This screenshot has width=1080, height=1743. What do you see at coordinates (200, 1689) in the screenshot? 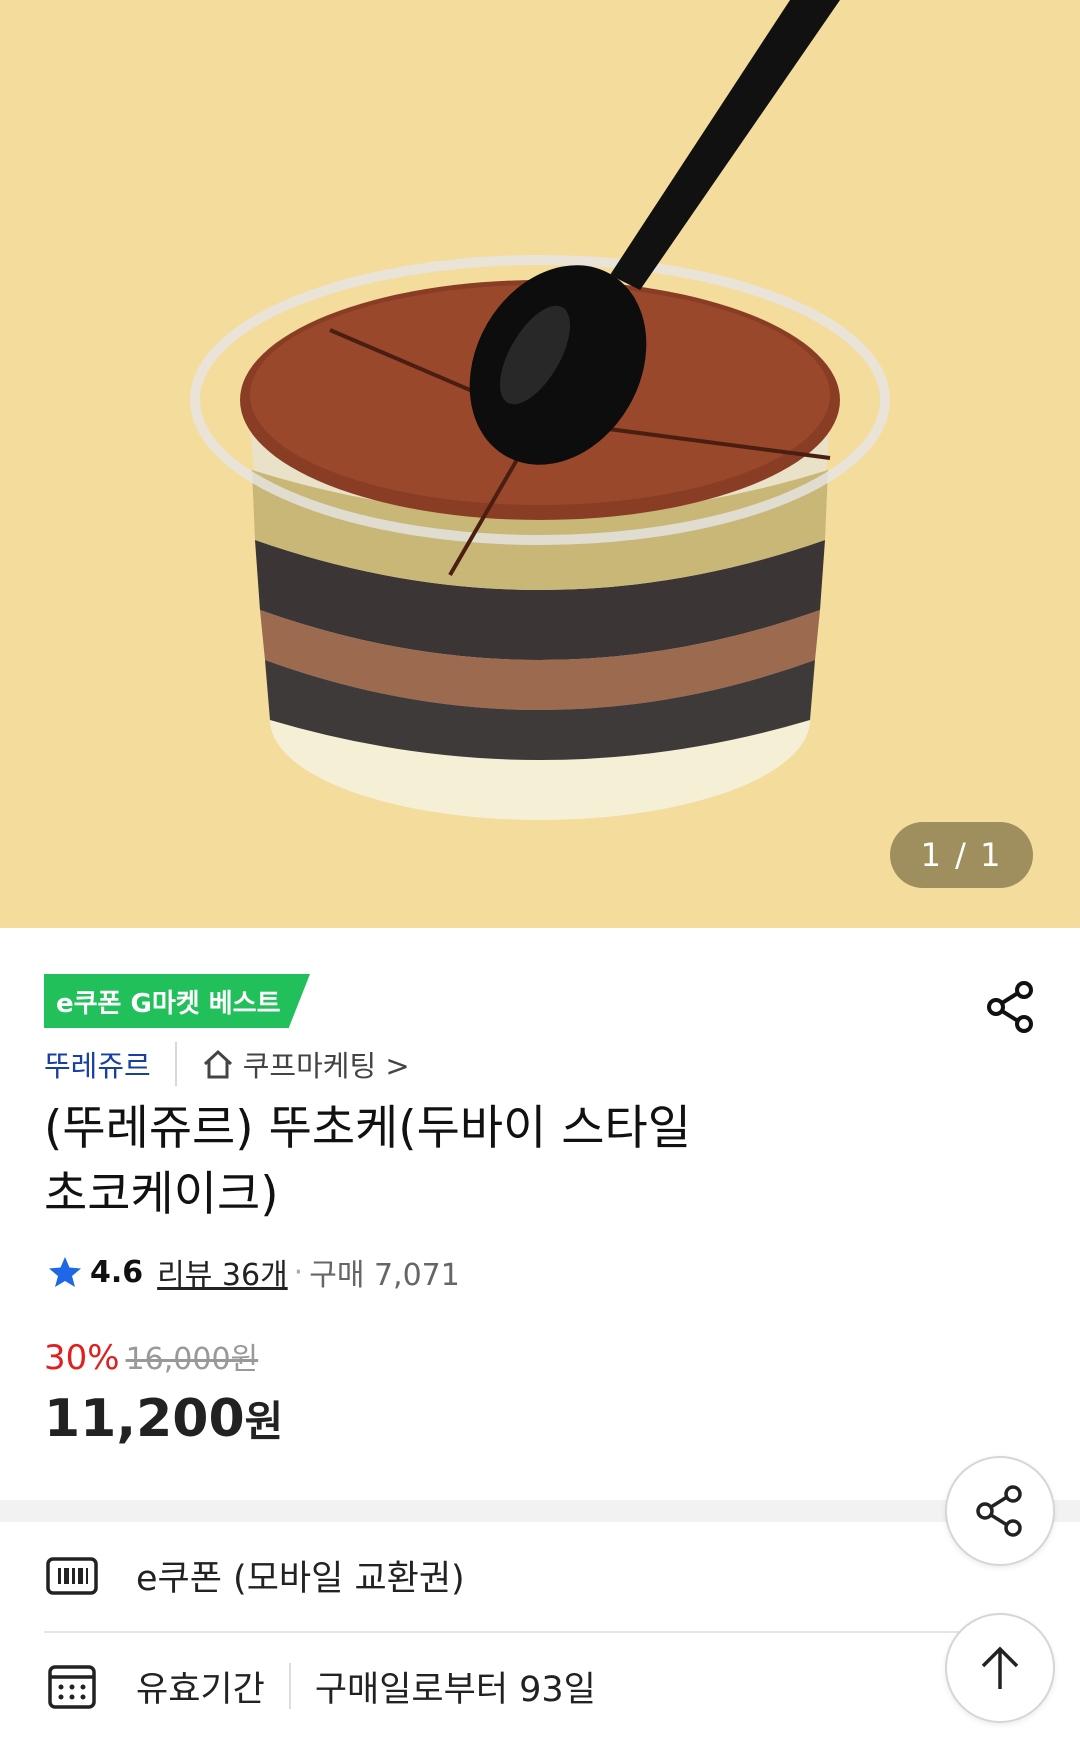
I see `validity-label: 유효기간` at bounding box center [200, 1689].